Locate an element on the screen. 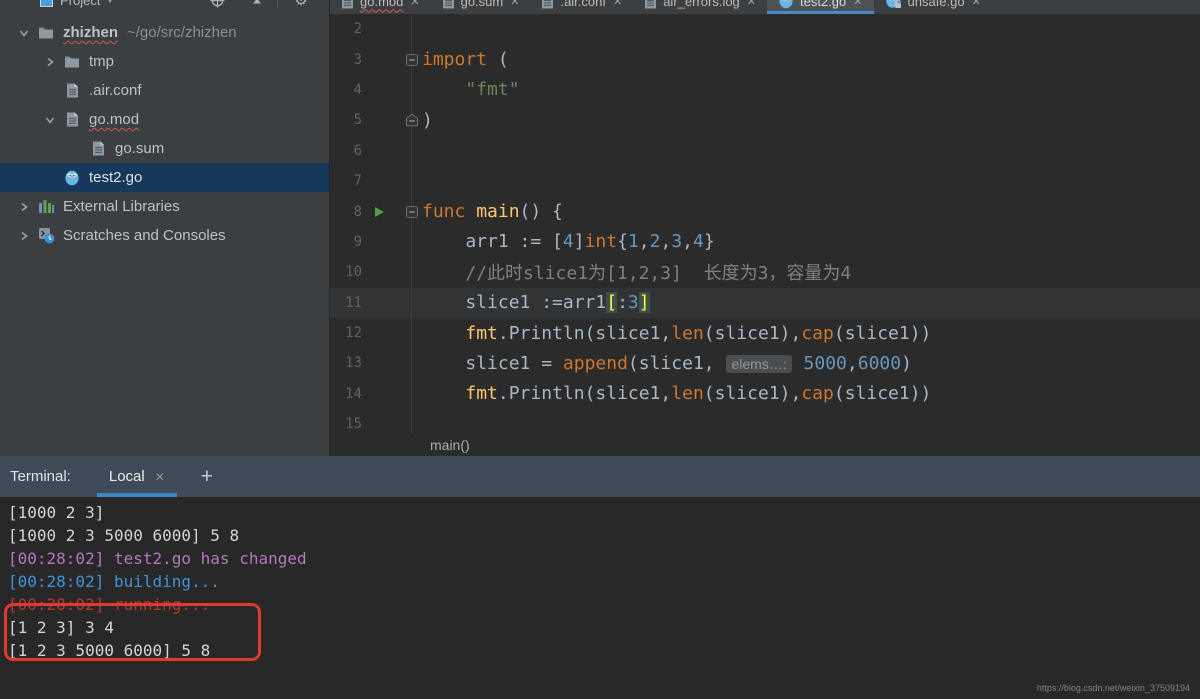 The width and height of the screenshot is (1200, 699). code-line-3: 3 import ( is located at coordinates (765, 59).